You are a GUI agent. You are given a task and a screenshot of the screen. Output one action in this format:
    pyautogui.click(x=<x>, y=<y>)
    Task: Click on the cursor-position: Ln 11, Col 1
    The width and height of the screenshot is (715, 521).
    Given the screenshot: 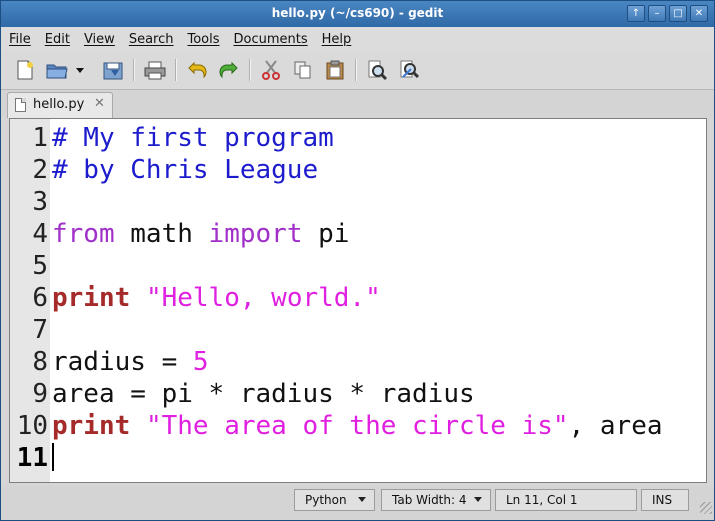 What is the action you would take?
    pyautogui.click(x=566, y=500)
    